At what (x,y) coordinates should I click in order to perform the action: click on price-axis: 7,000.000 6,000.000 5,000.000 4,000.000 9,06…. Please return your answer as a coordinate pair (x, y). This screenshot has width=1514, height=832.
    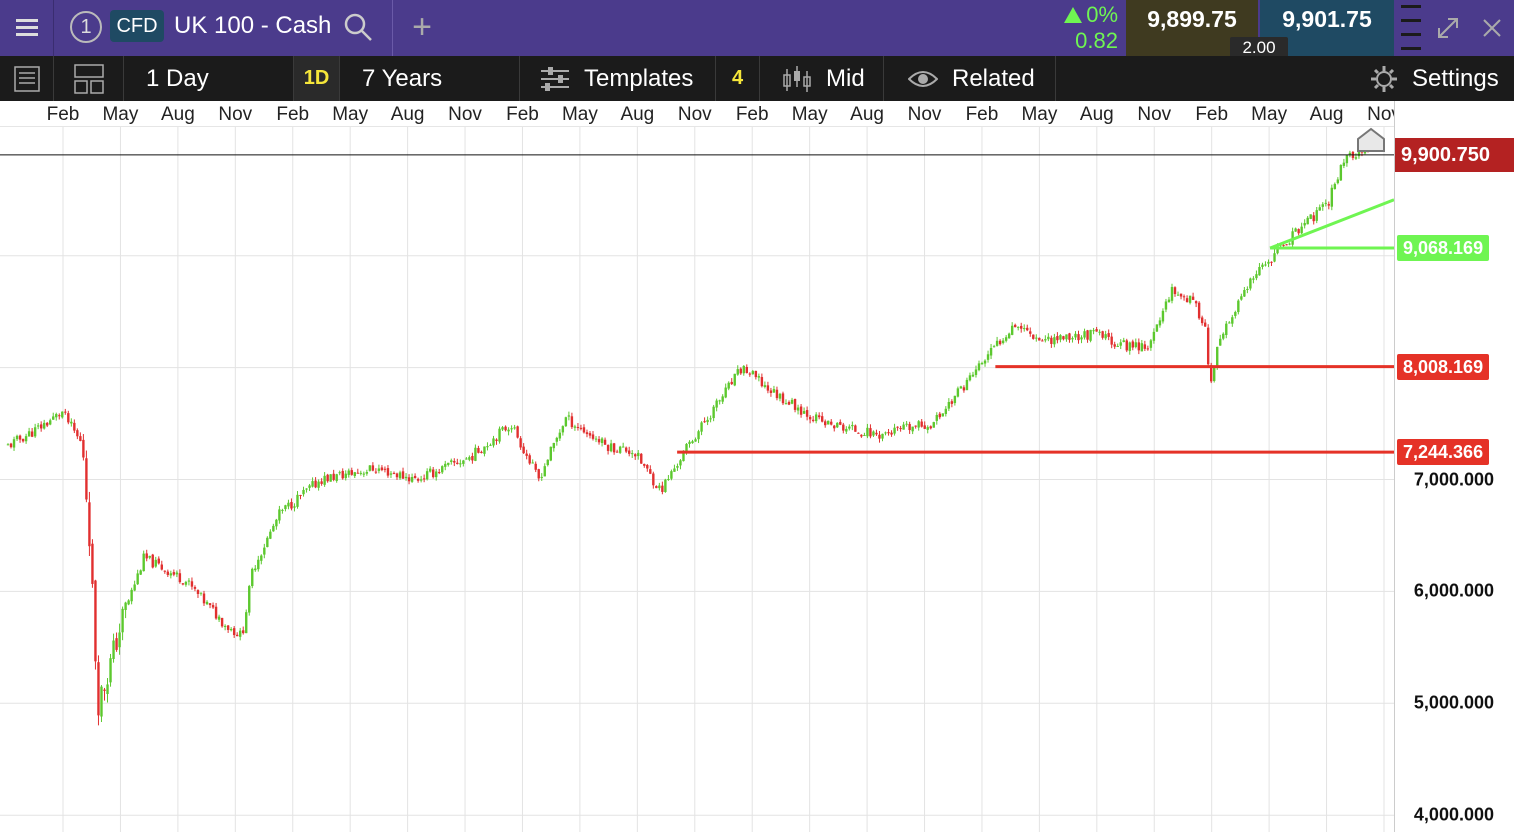
    Looking at the image, I should click on (1454, 466).